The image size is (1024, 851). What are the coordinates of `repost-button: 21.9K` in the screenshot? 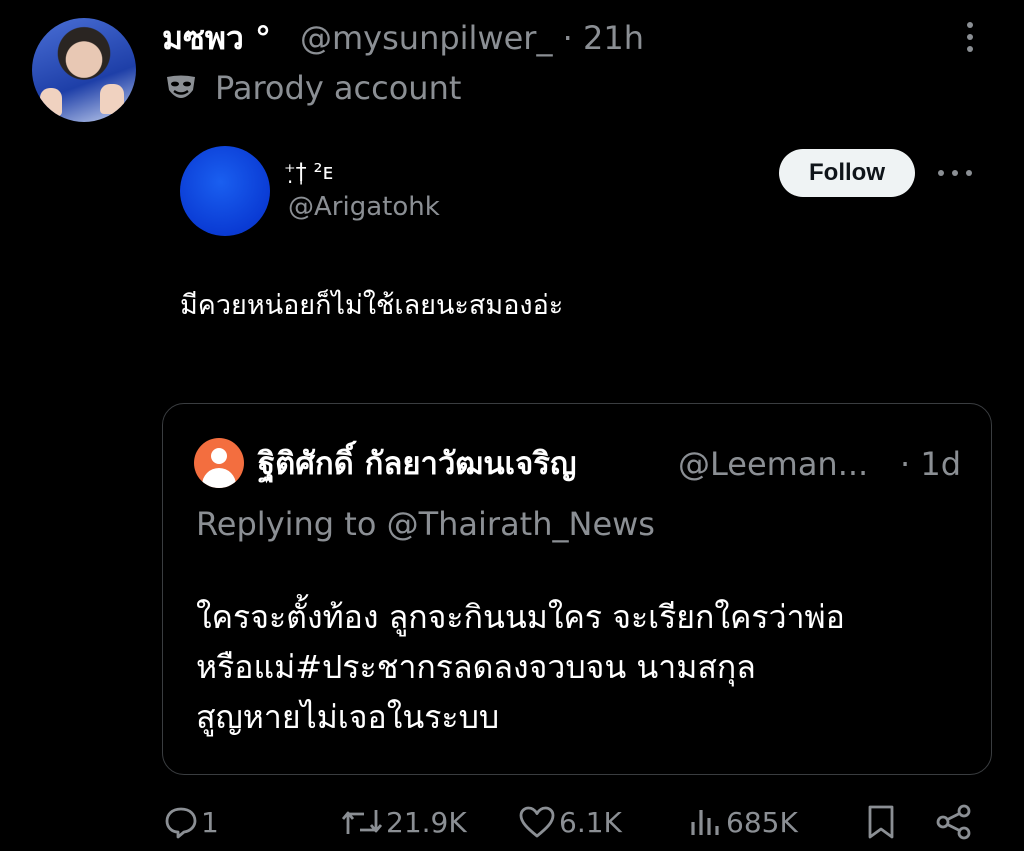 It's located at (403, 822).